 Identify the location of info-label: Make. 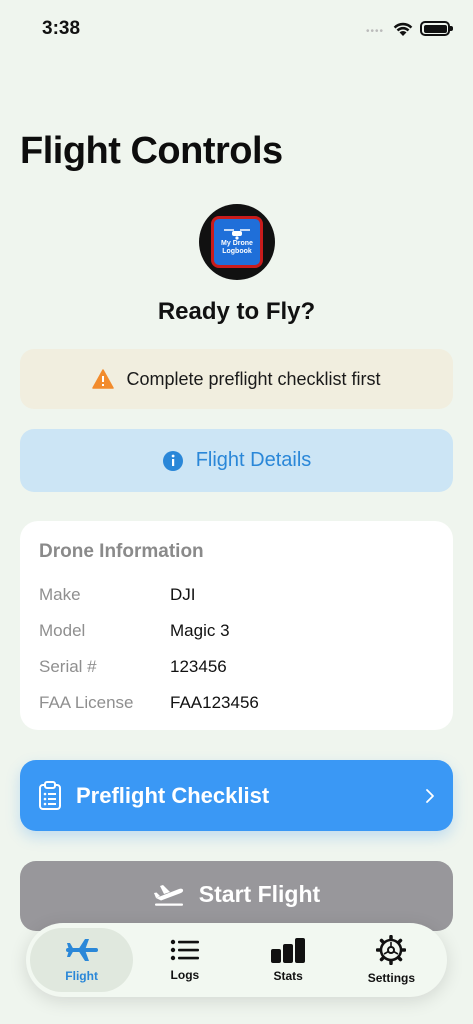
(60, 594).